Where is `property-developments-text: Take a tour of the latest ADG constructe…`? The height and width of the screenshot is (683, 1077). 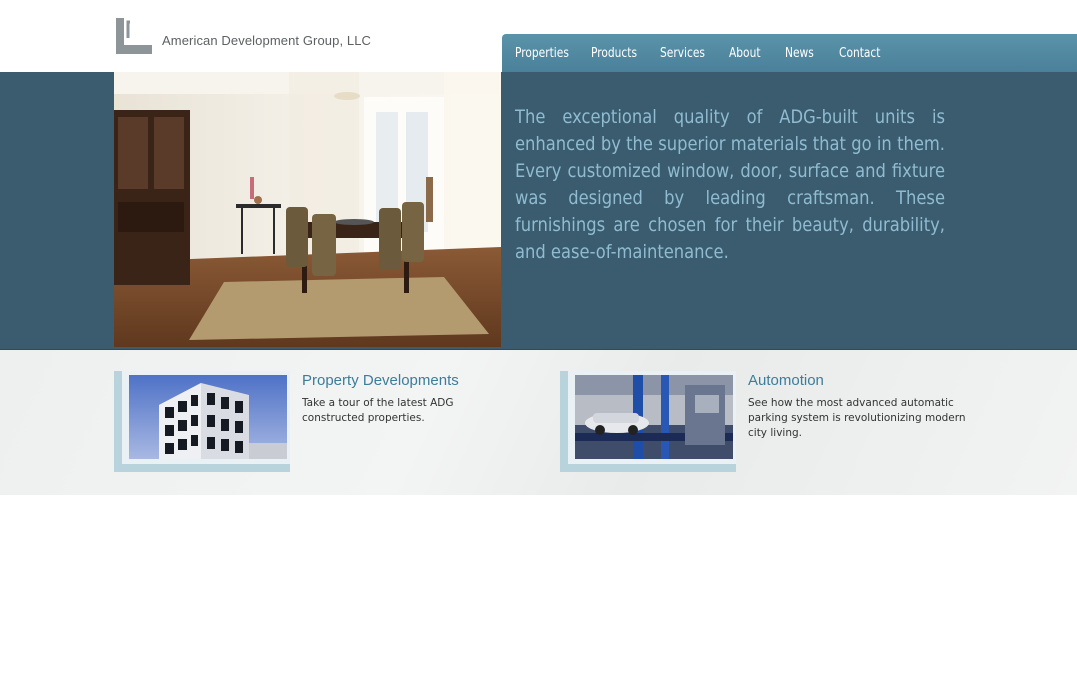
property-developments-text: Take a tour of the latest ADG constructe… is located at coordinates (378, 410).